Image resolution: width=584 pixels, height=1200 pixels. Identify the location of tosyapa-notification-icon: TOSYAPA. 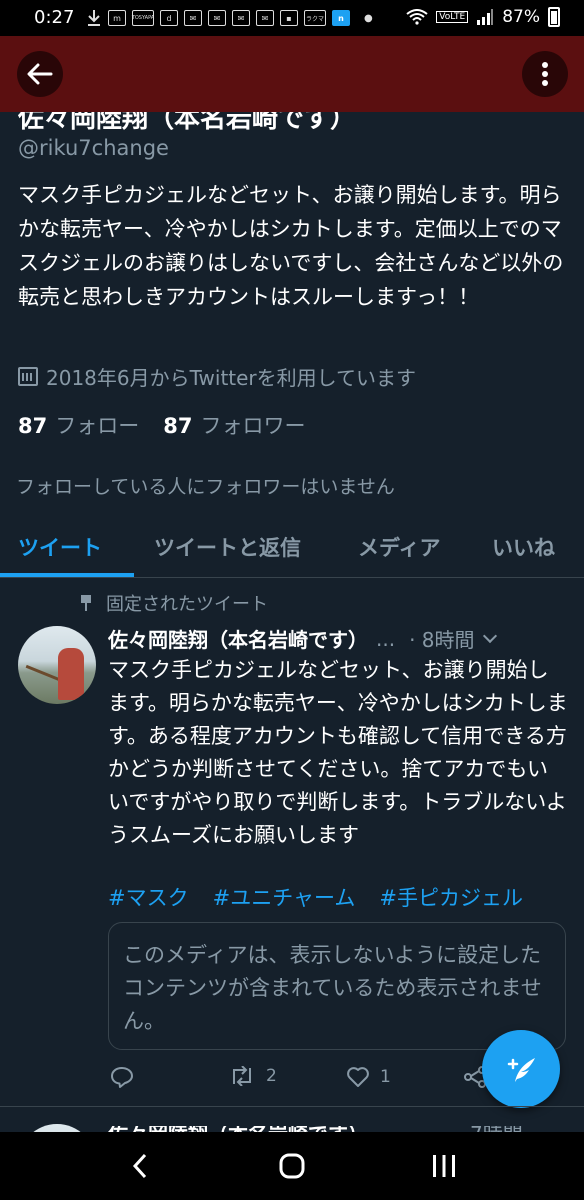
(143, 18).